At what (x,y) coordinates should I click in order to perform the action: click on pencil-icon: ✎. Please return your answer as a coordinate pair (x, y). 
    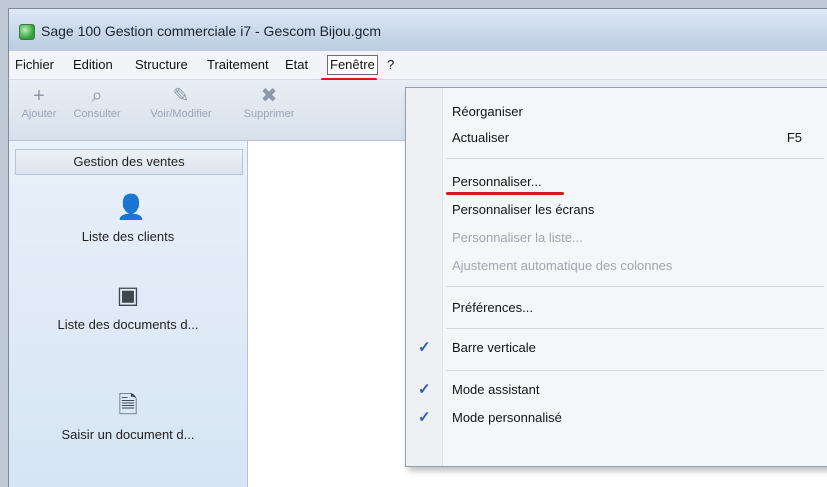
    Looking at the image, I should click on (181, 96).